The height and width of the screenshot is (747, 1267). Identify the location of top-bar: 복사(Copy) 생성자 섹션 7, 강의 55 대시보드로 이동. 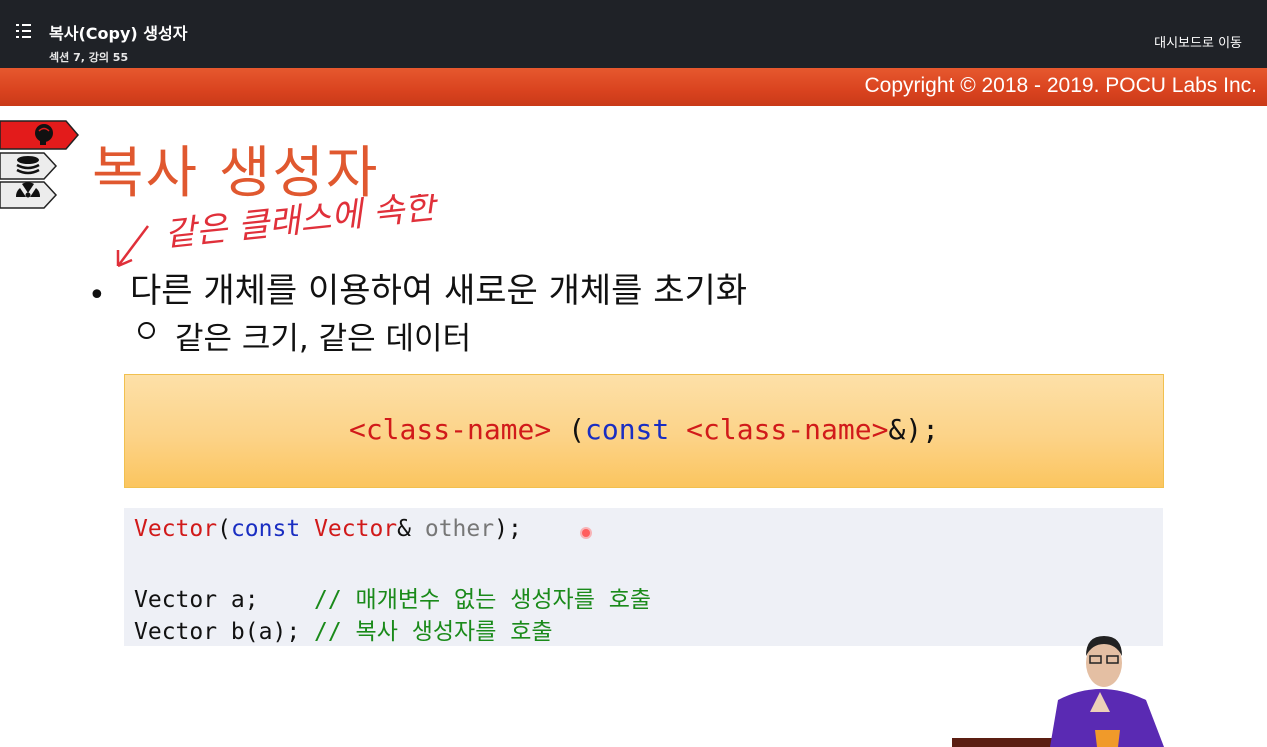
(633, 34).